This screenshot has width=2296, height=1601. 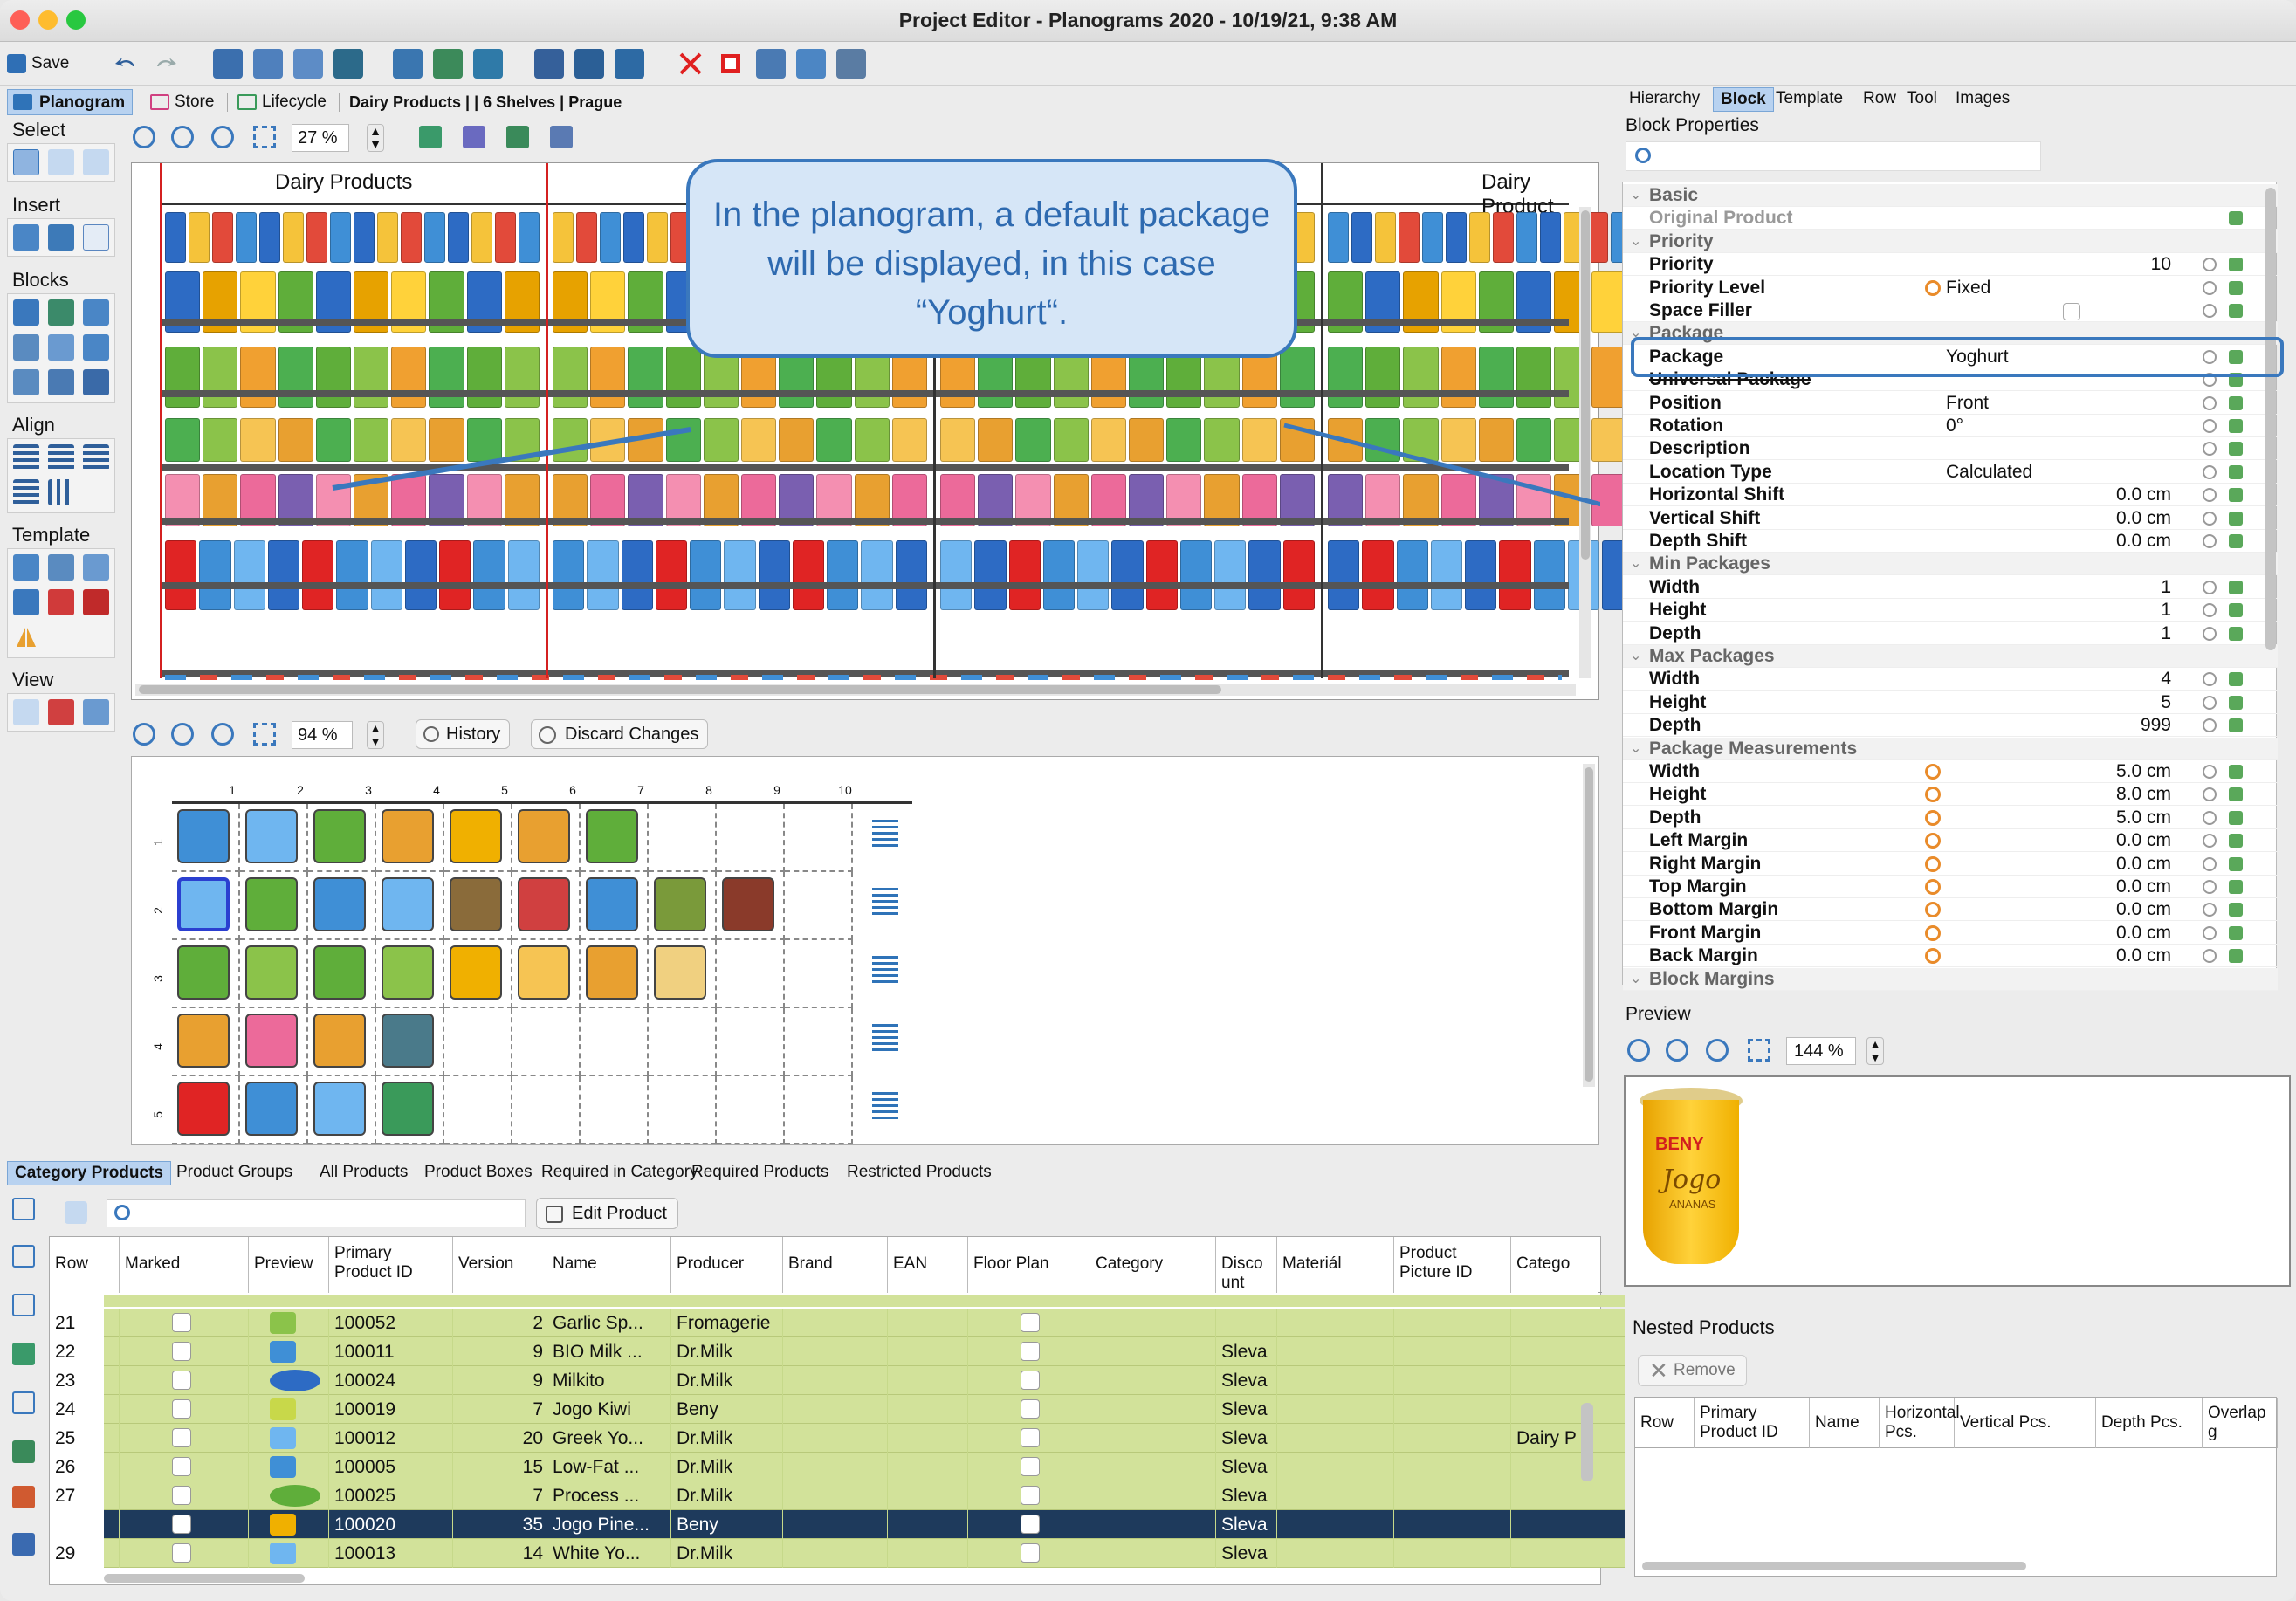 What do you see at coordinates (1810, 99) in the screenshot?
I see `right-tab-template: Template` at bounding box center [1810, 99].